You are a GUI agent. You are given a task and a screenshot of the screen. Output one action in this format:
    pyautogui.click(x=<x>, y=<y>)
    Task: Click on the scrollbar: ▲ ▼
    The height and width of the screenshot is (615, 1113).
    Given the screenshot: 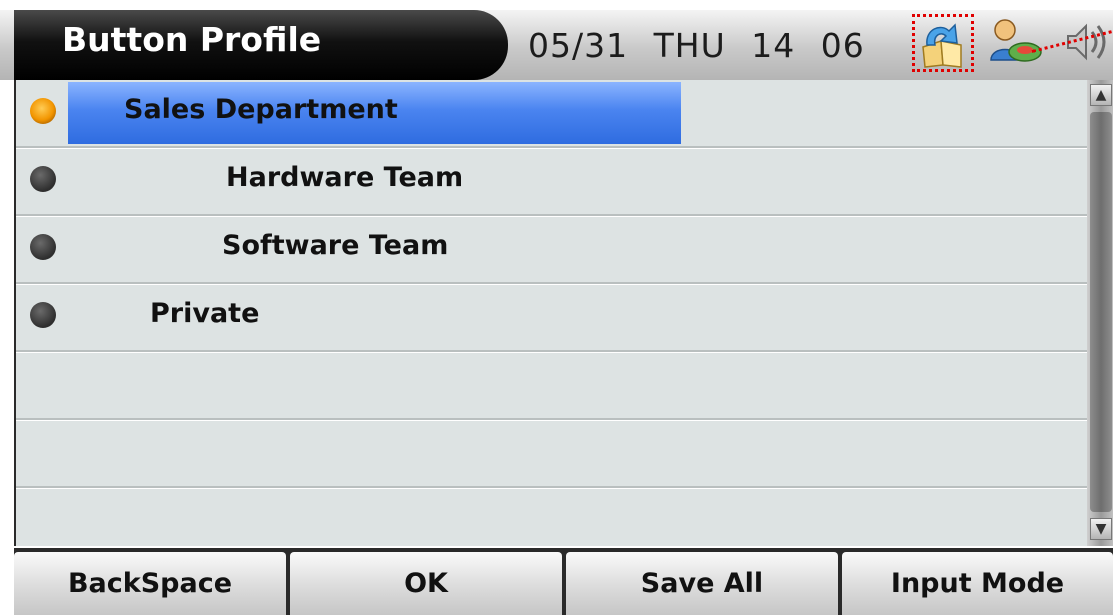 What is the action you would take?
    pyautogui.click(x=1100, y=313)
    